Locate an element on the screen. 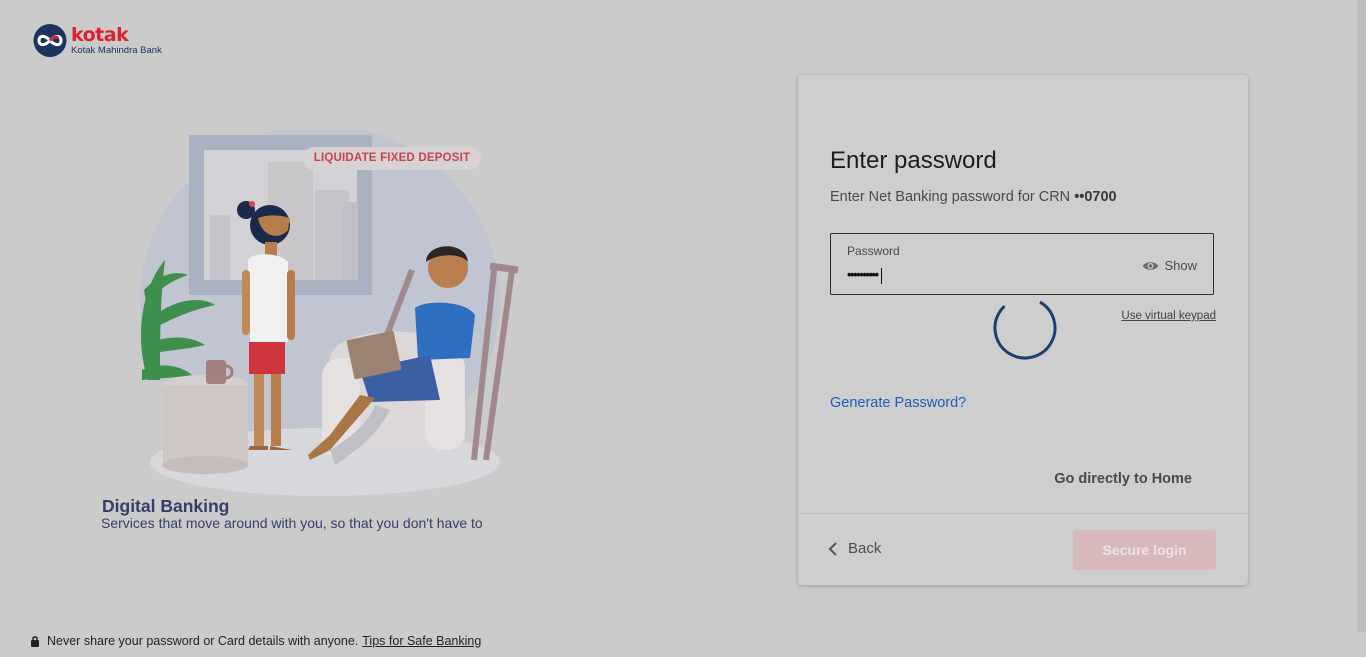  virtual-keypad-link: Use virtual keypad is located at coordinates (1168, 316).